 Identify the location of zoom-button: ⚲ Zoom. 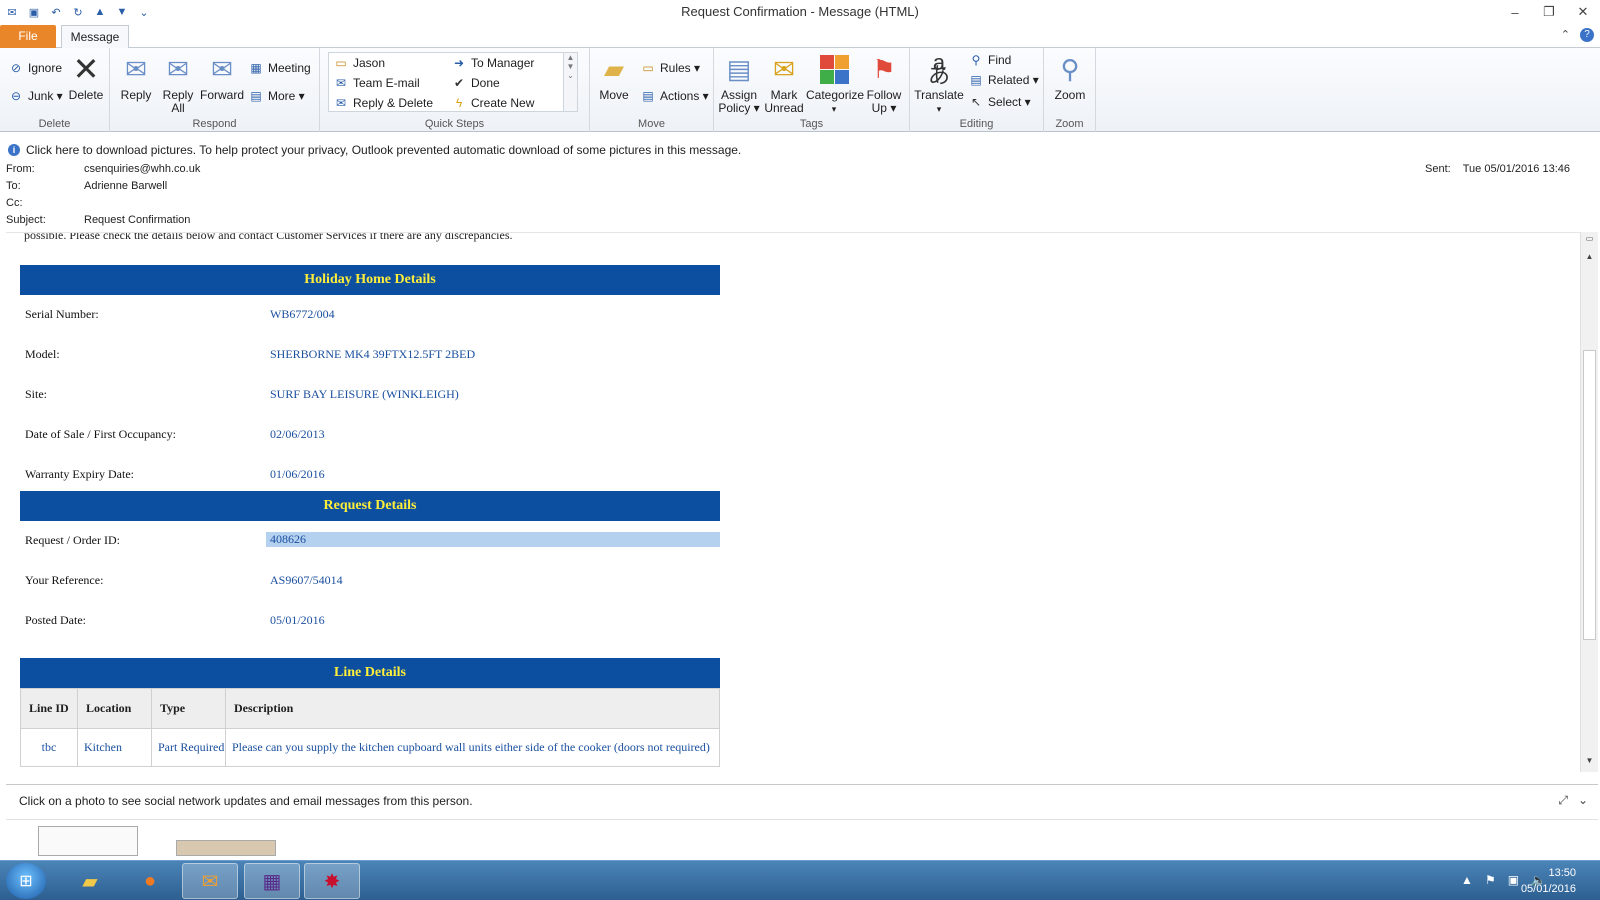
(1070, 77).